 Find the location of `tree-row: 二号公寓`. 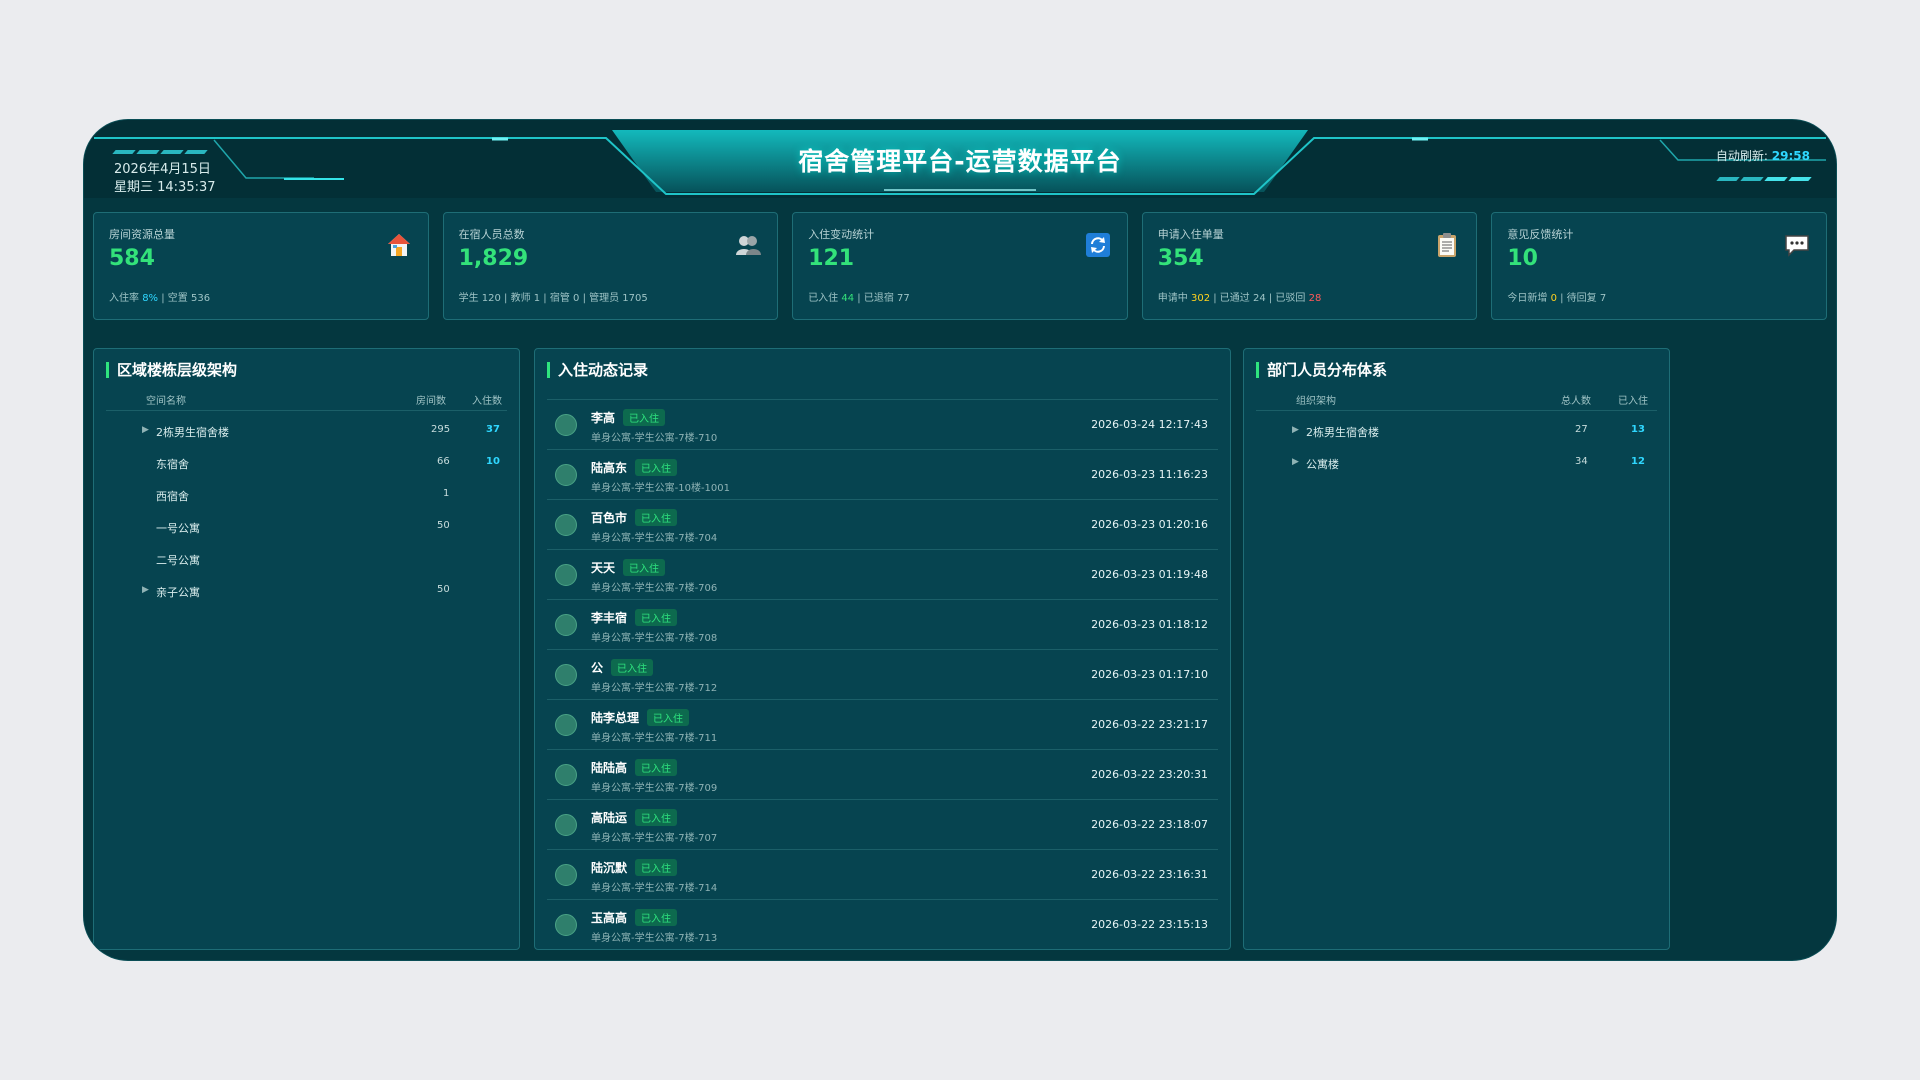

tree-row: 二号公寓 is located at coordinates (306, 559).